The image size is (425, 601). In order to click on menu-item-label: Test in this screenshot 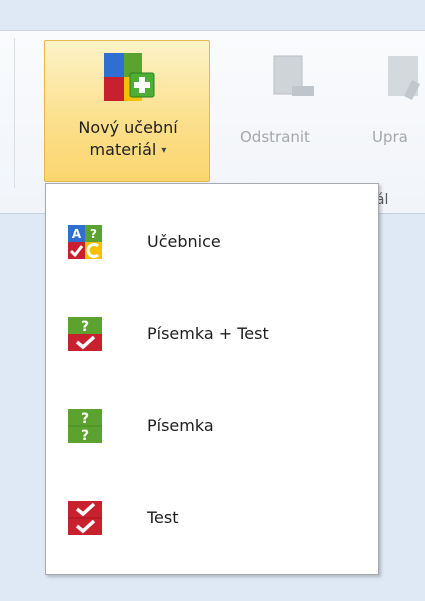, I will do `click(163, 517)`.